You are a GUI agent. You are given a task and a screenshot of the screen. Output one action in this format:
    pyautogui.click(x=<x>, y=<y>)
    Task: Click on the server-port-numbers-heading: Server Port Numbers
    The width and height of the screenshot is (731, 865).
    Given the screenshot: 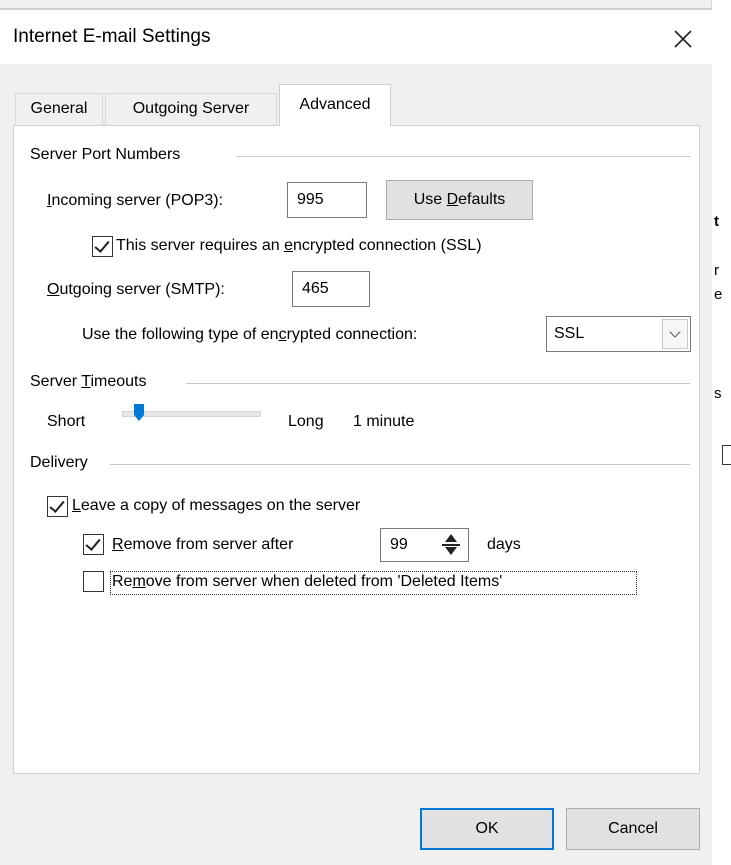 What is the action you would take?
    pyautogui.click(x=108, y=155)
    